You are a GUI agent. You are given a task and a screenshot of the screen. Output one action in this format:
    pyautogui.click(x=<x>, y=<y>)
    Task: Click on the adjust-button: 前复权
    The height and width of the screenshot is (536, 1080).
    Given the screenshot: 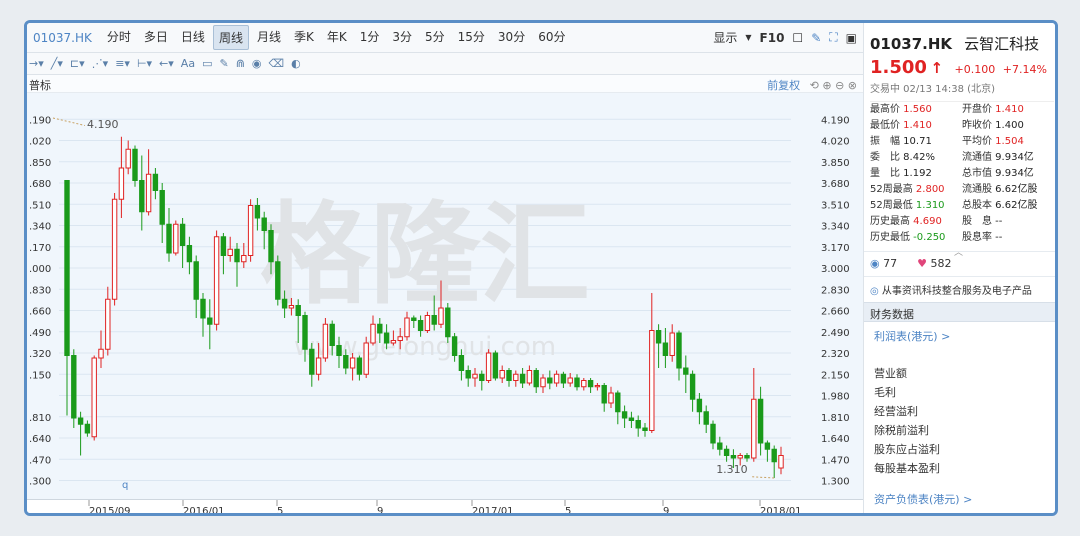 What is the action you would take?
    pyautogui.click(x=783, y=85)
    